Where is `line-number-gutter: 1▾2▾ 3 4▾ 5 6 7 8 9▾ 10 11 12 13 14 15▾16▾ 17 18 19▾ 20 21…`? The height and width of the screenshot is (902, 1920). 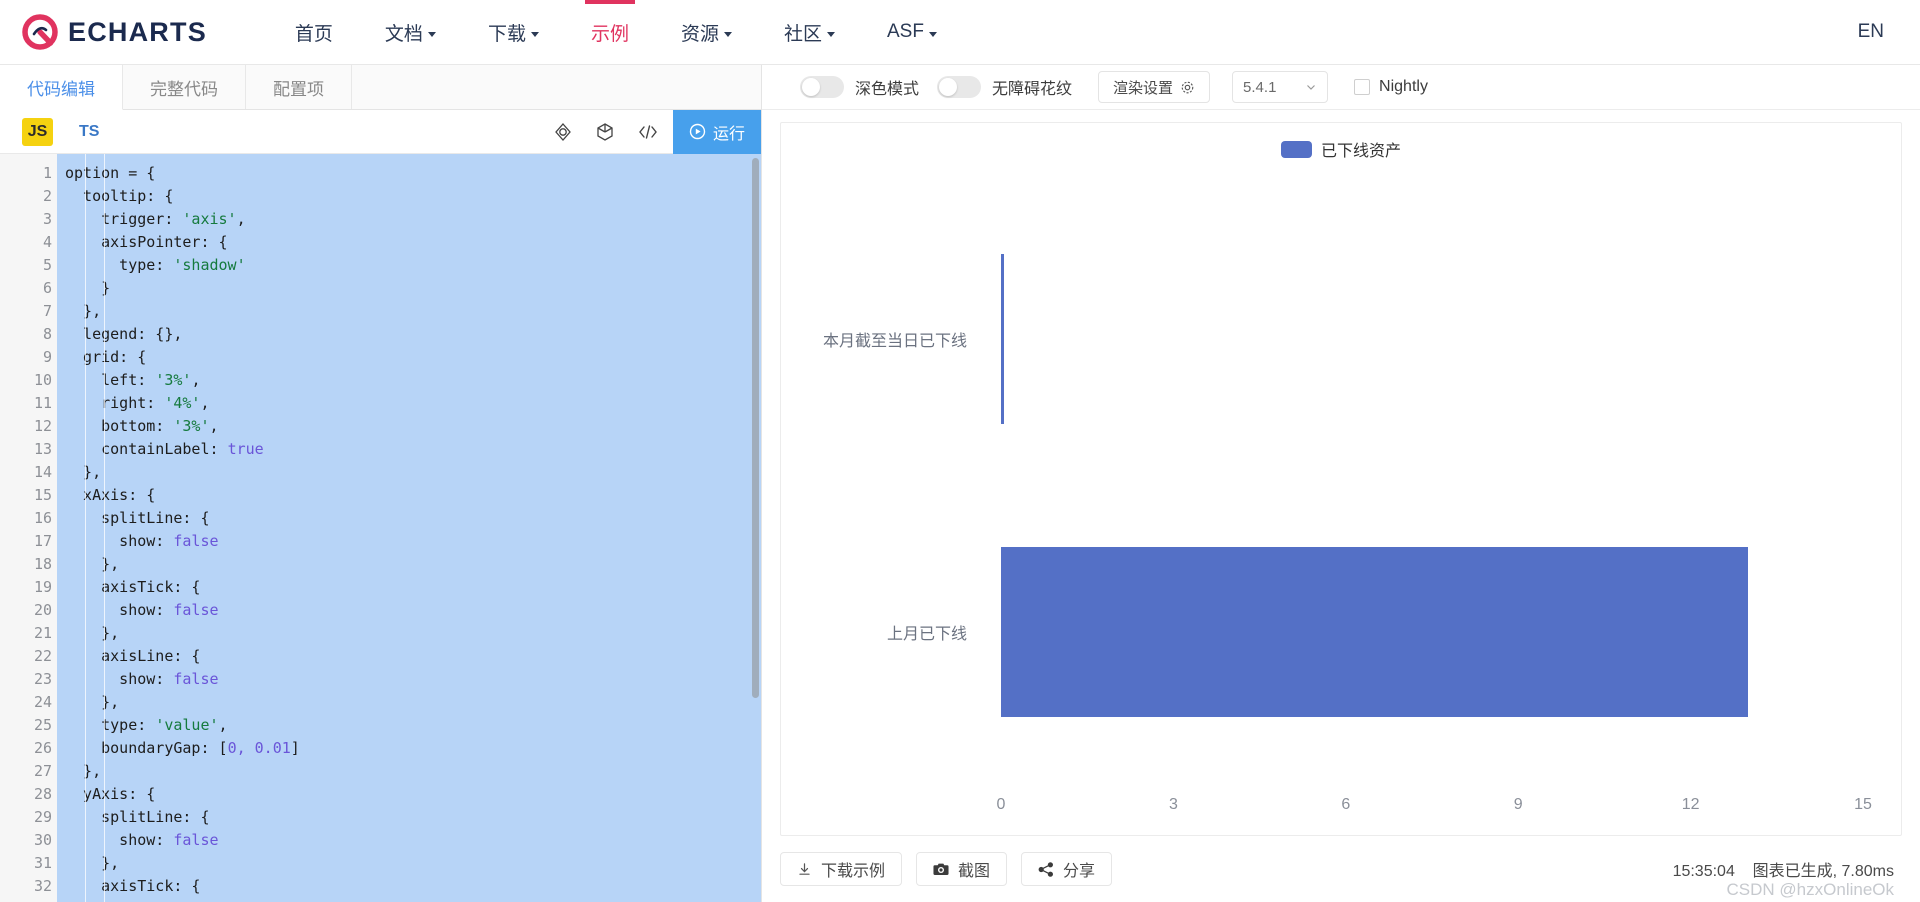
line-number-gutter: 1▾2▾ 3 4▾ 5 6 7 8 9▾ 10 11 12 13 14 15▾16▾ 17 18 19▾ 20 21… is located at coordinates (33, 528).